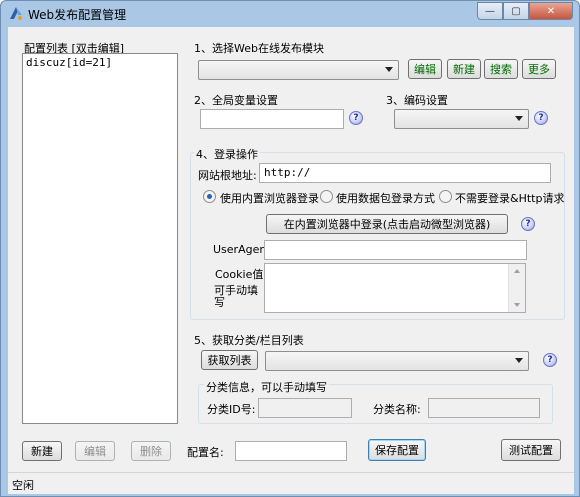  What do you see at coordinates (151, 451) in the screenshot?
I see `delete-config-button: 删除` at bounding box center [151, 451].